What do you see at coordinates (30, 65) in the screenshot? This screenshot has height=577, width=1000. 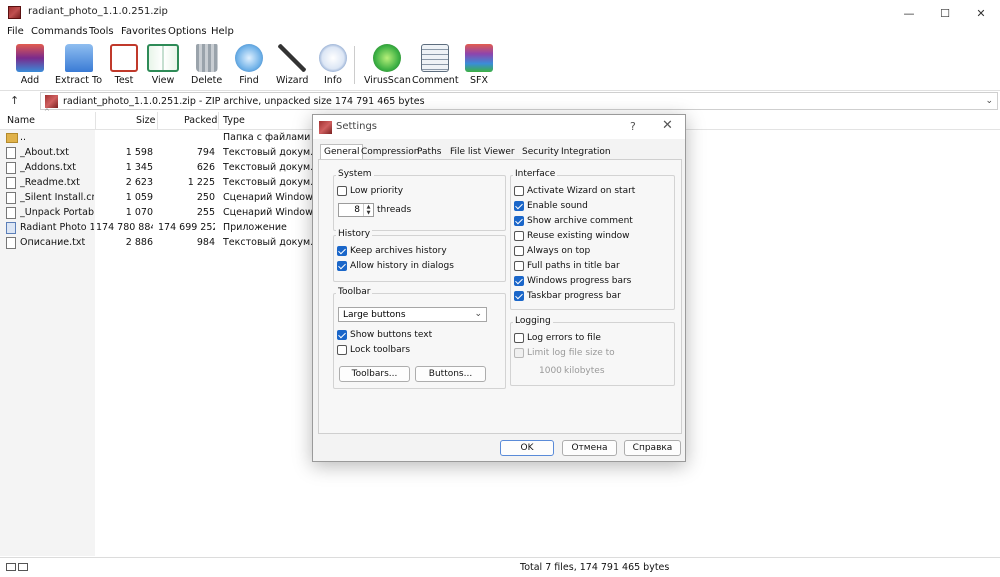 I see `add-button: Add` at bounding box center [30, 65].